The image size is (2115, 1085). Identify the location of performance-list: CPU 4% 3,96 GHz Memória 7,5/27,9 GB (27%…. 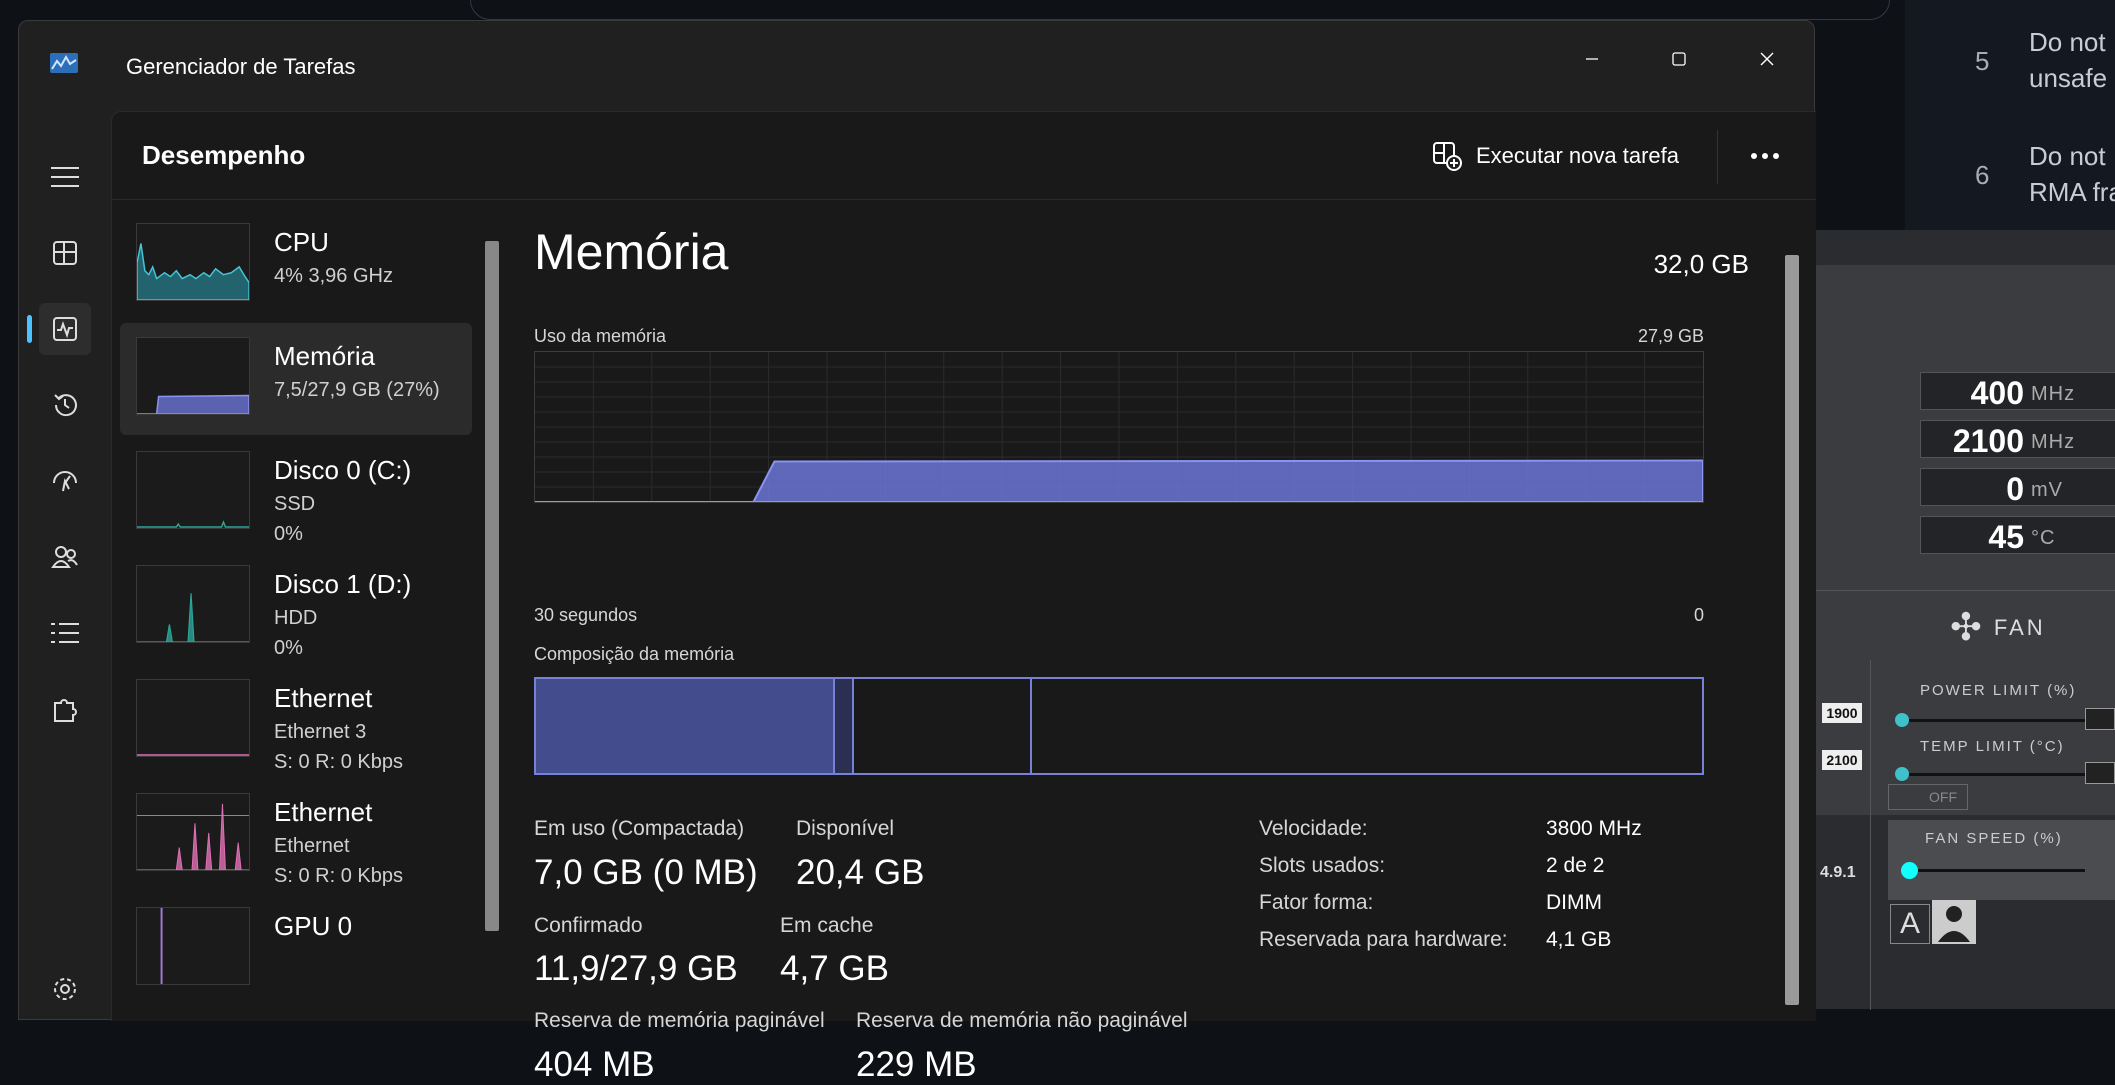
(308, 611).